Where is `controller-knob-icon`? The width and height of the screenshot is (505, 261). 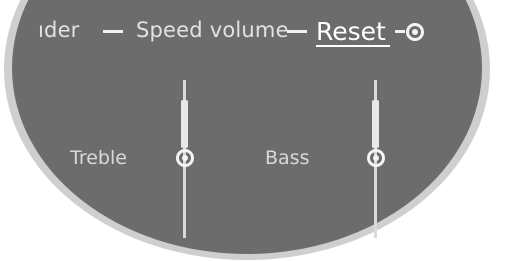
controller-knob-icon is located at coordinates (415, 32).